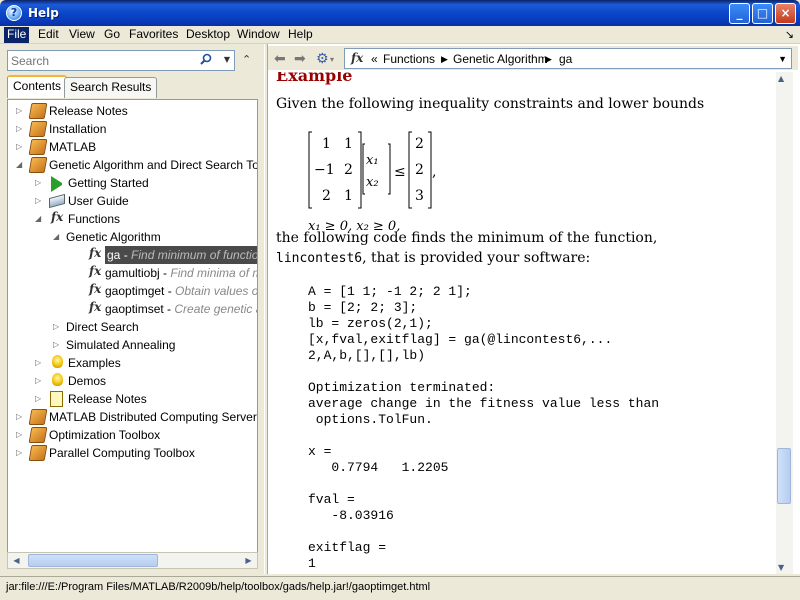 The width and height of the screenshot is (800, 600). What do you see at coordinates (782, 59) in the screenshot?
I see `breadcrumb-dropdown-icon: ▼` at bounding box center [782, 59].